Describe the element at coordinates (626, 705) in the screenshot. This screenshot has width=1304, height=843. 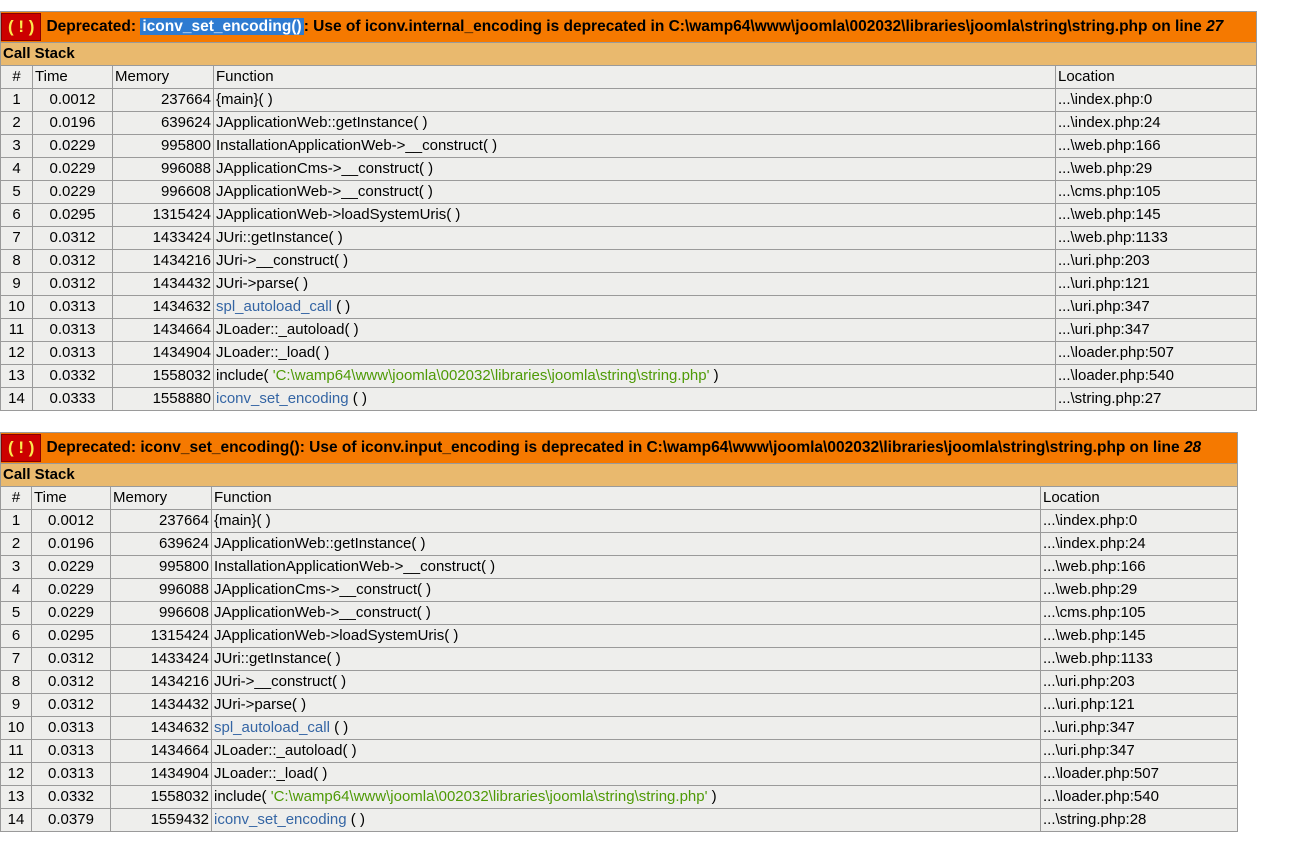
I see `row-function: JUri->parse( )` at that location.